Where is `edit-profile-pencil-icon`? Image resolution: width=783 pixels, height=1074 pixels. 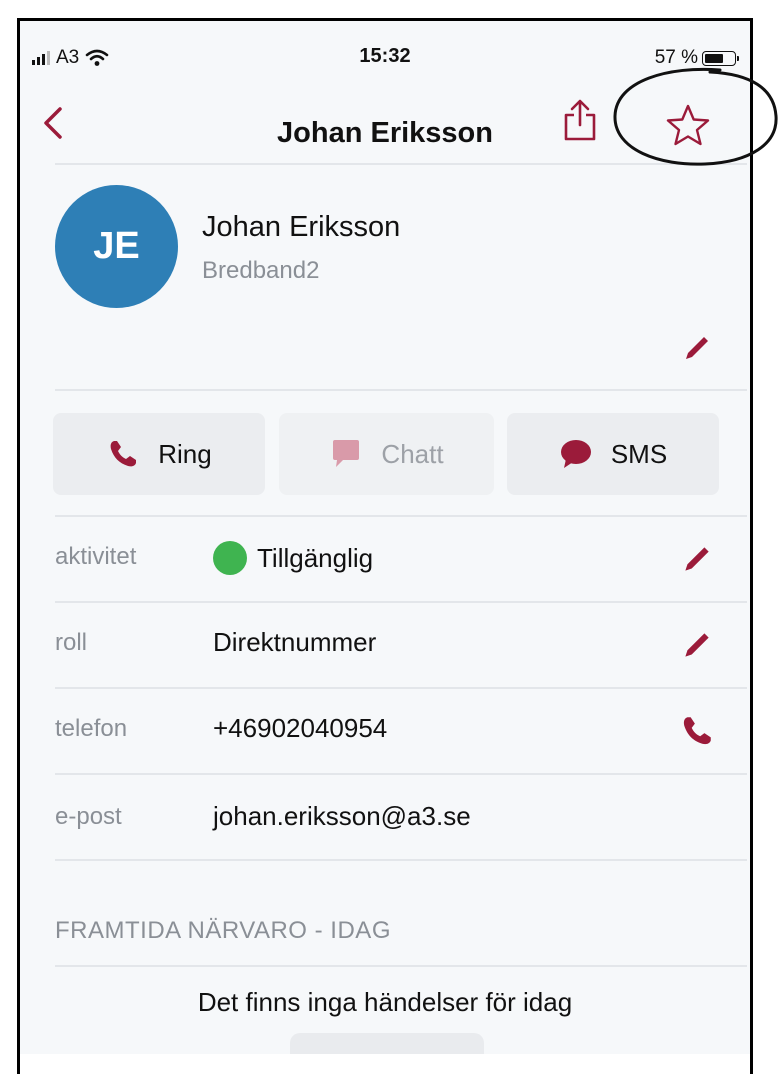 edit-profile-pencil-icon is located at coordinates (697, 348).